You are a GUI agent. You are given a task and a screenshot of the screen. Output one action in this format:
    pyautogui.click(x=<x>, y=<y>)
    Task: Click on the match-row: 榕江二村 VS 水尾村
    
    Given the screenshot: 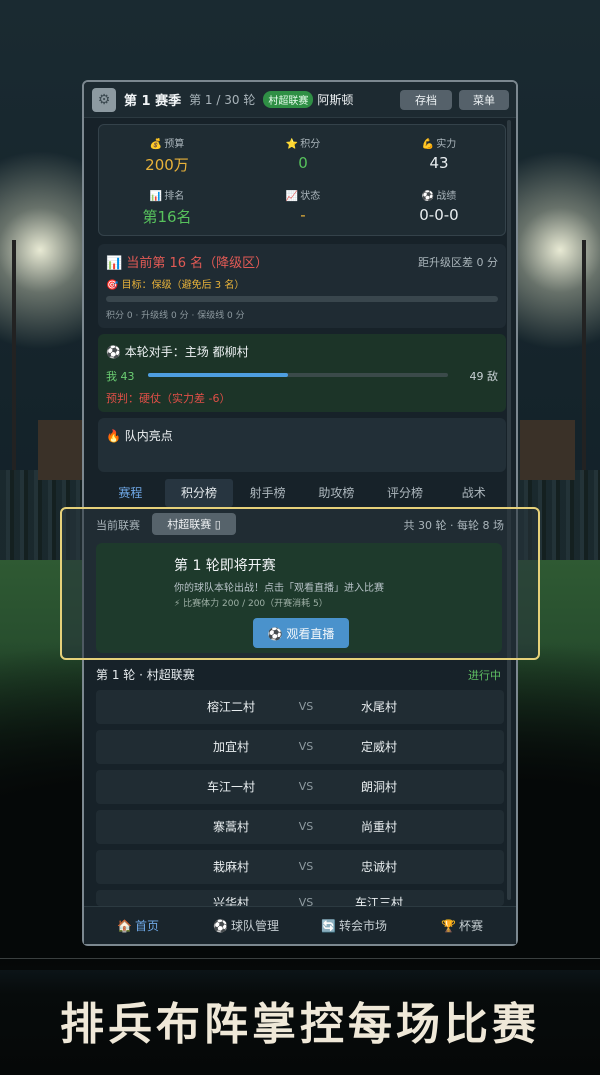 What is the action you would take?
    pyautogui.click(x=300, y=707)
    